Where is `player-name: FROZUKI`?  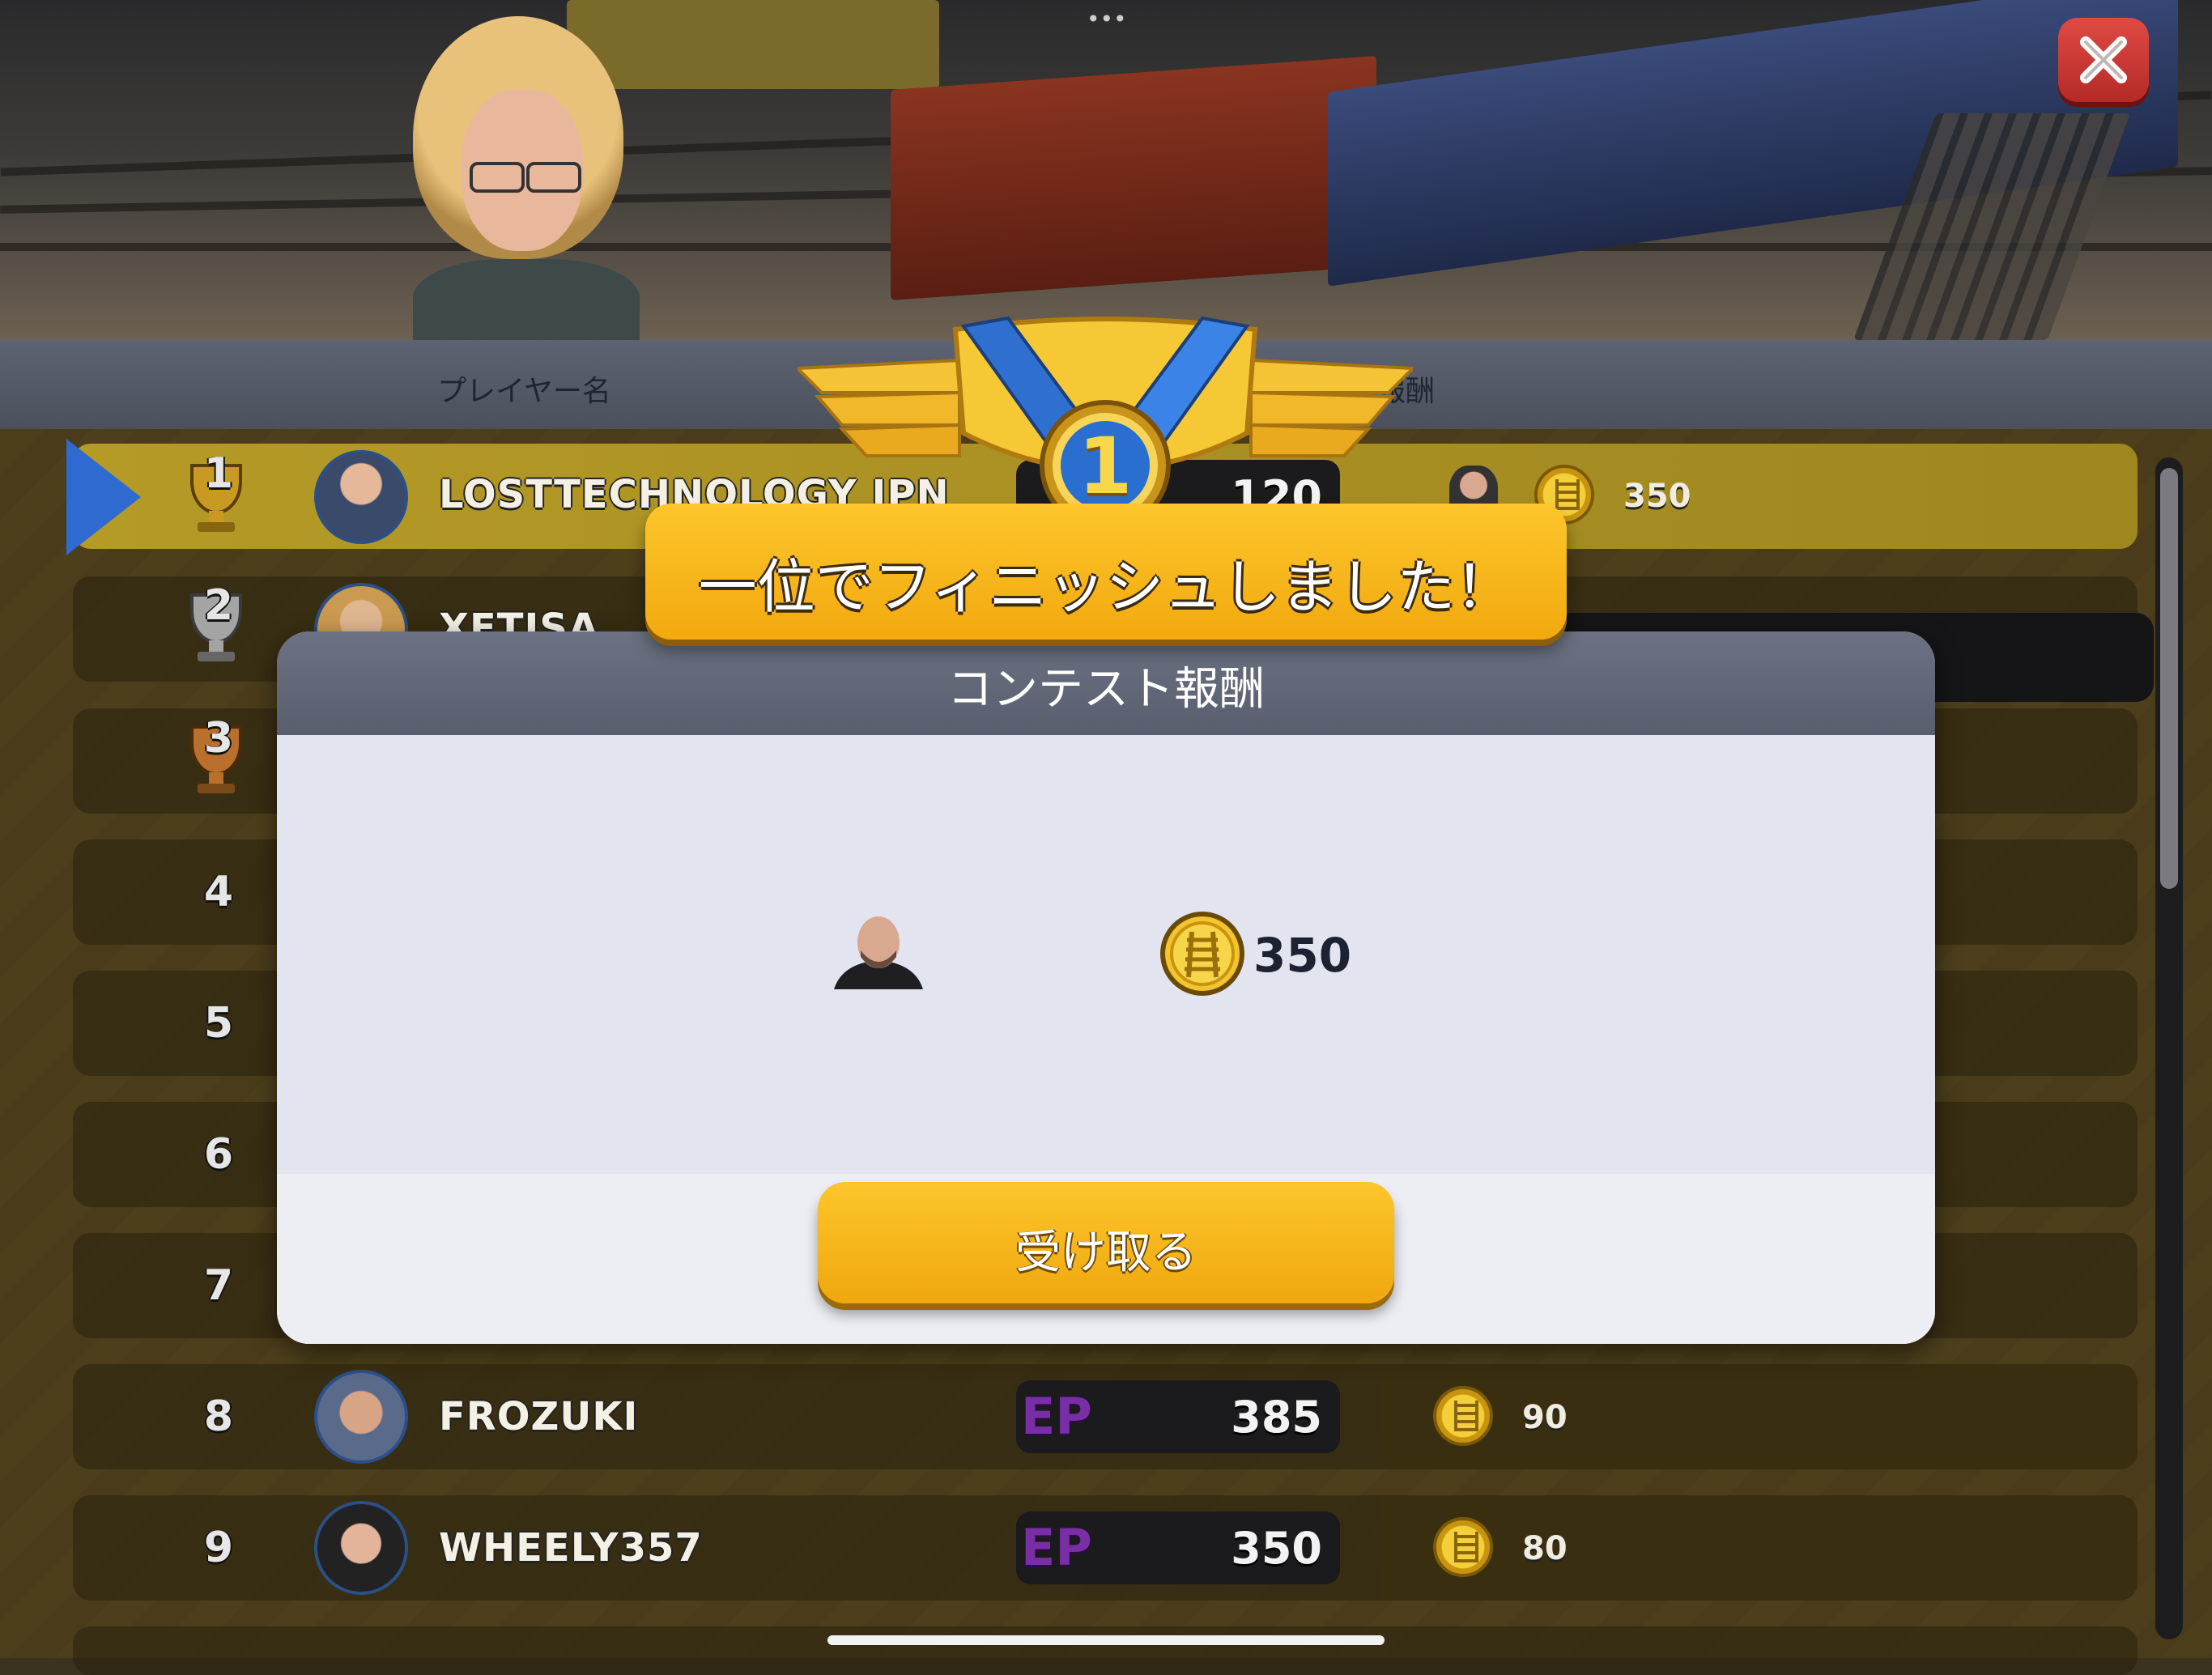 player-name: FROZUKI is located at coordinates (539, 1416).